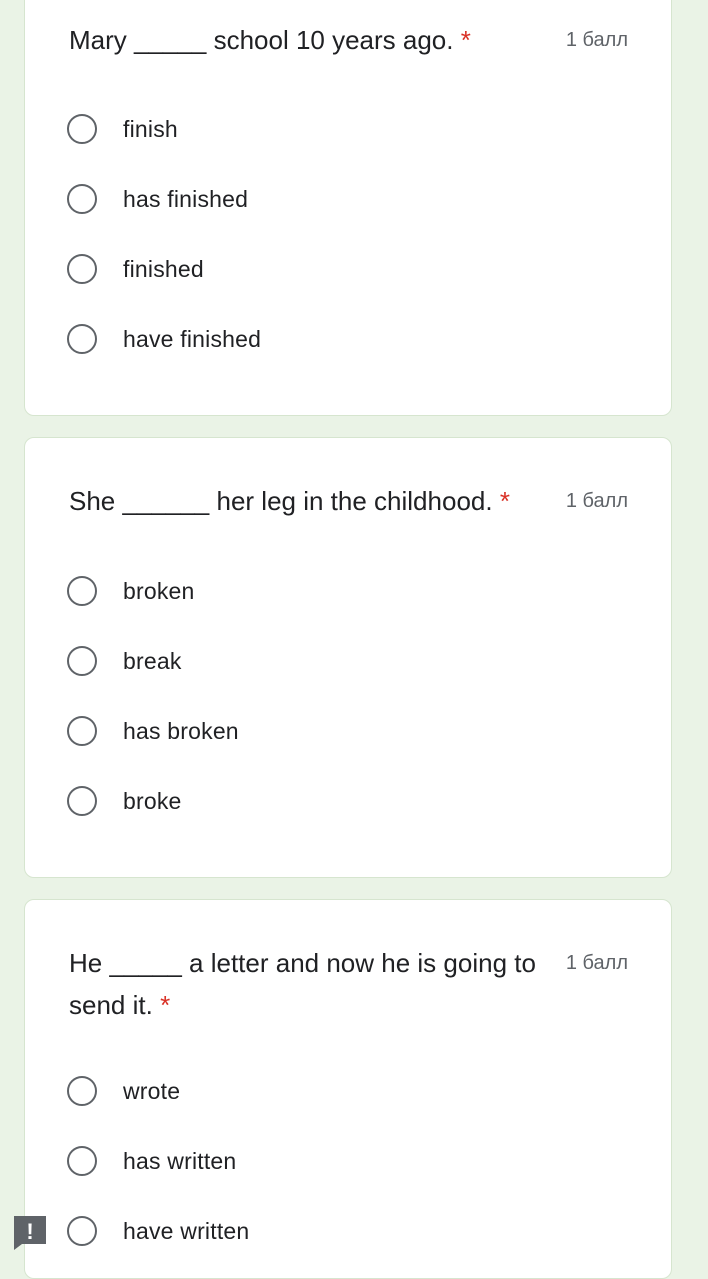  I want to click on option-break: break, so click(124, 661).